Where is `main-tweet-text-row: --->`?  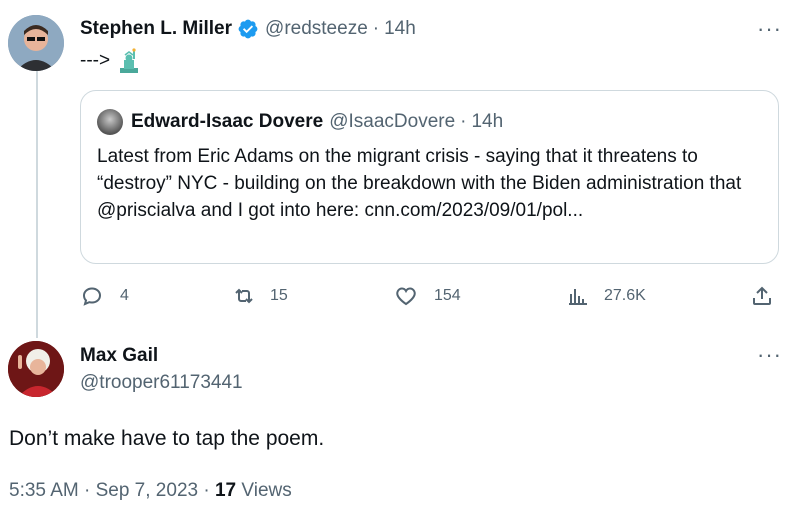
main-tweet-text-row: ---> is located at coordinates (111, 61).